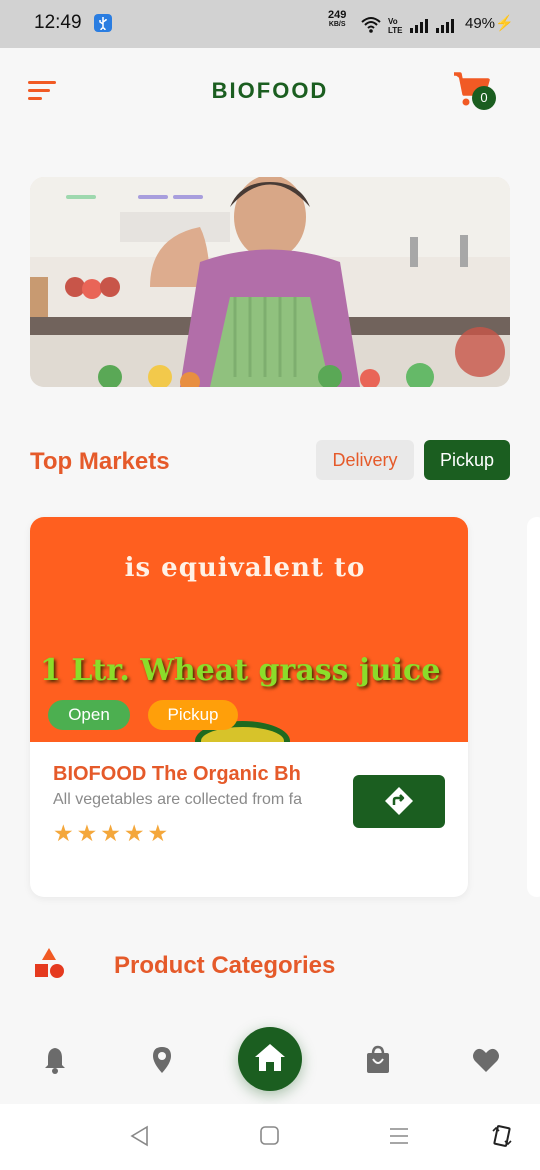  I want to click on location-pin-icon, so click(162, 1060).